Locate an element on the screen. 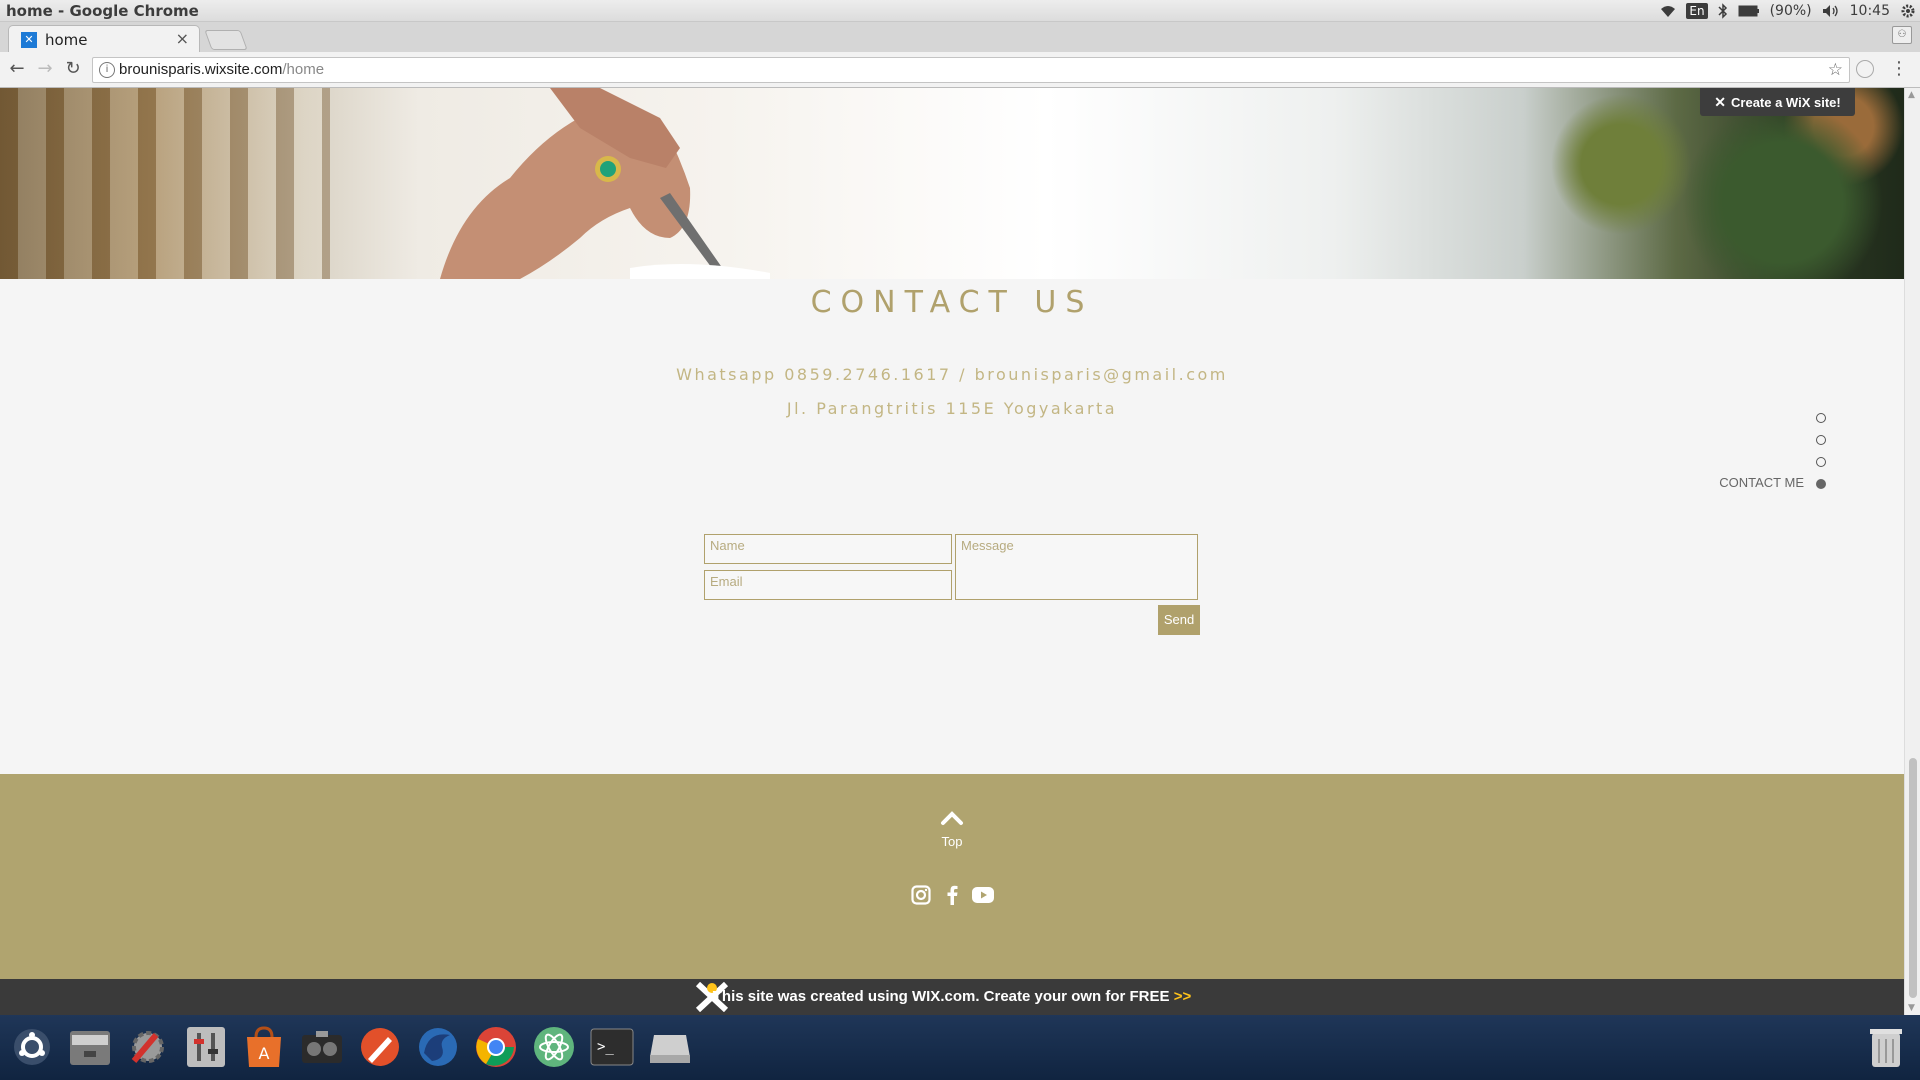 This screenshot has width=1920, height=1080. url-host: brounisparis.wixsite.com is located at coordinates (201, 69).